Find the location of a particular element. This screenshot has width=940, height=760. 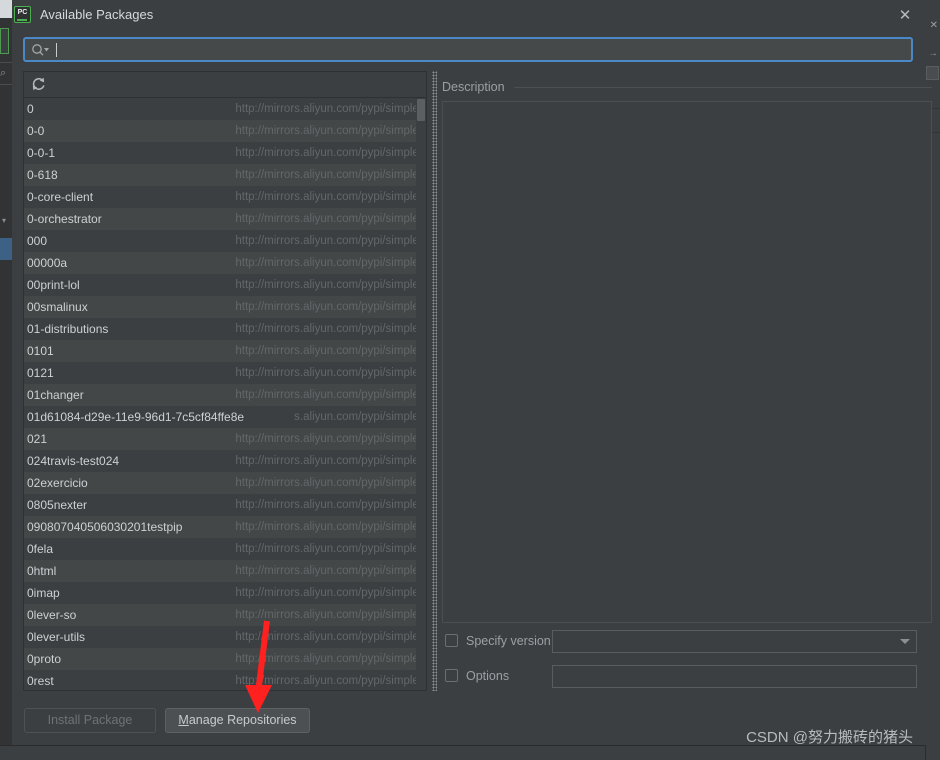

dialog-titlebar: PC Available Packages ✕ is located at coordinates (468, 15).